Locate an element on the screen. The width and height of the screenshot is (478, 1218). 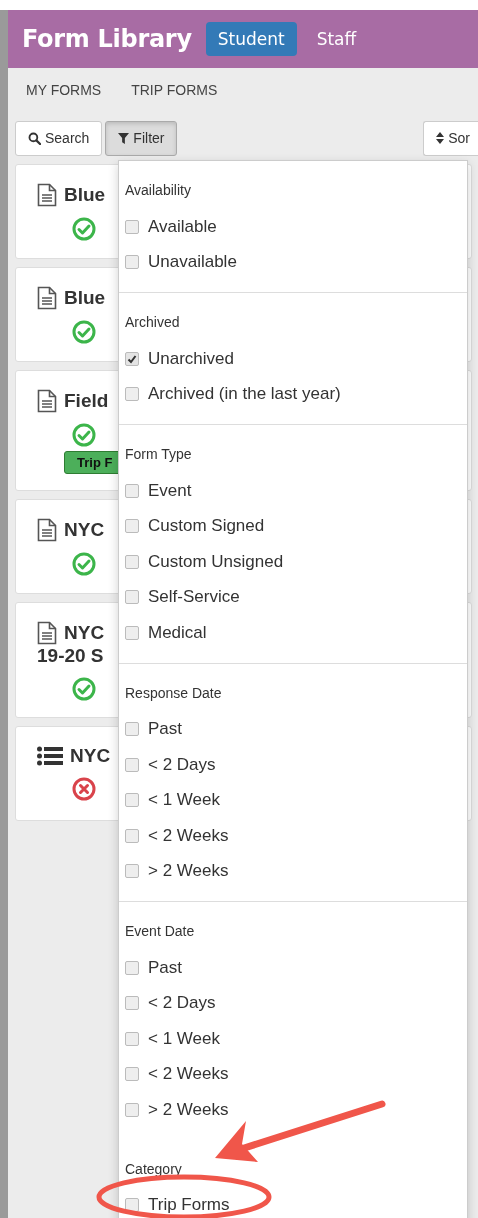
app-title: Form Library is located at coordinates (107, 39).